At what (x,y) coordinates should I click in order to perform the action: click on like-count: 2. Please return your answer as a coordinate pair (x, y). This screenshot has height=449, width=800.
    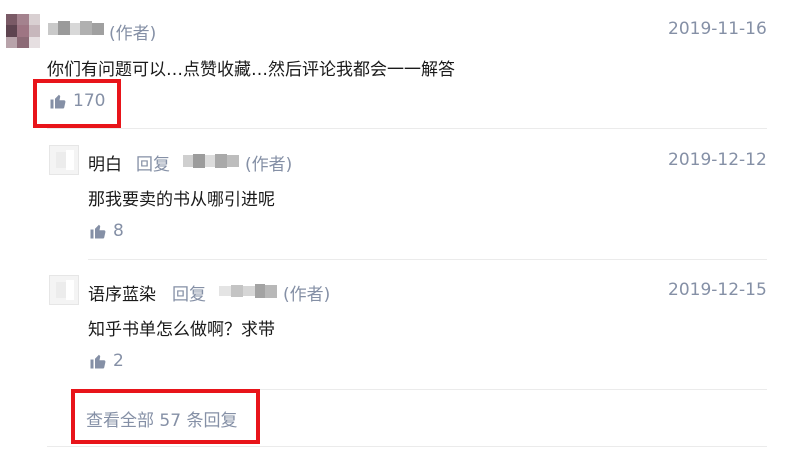
    Looking at the image, I should click on (118, 361).